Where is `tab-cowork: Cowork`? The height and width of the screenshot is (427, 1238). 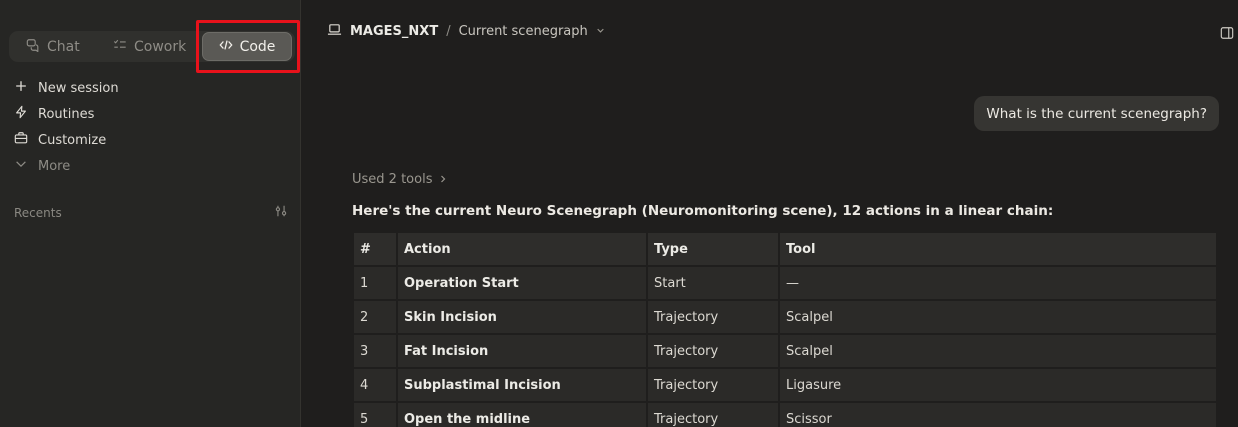
tab-cowork: Cowork is located at coordinates (149, 46).